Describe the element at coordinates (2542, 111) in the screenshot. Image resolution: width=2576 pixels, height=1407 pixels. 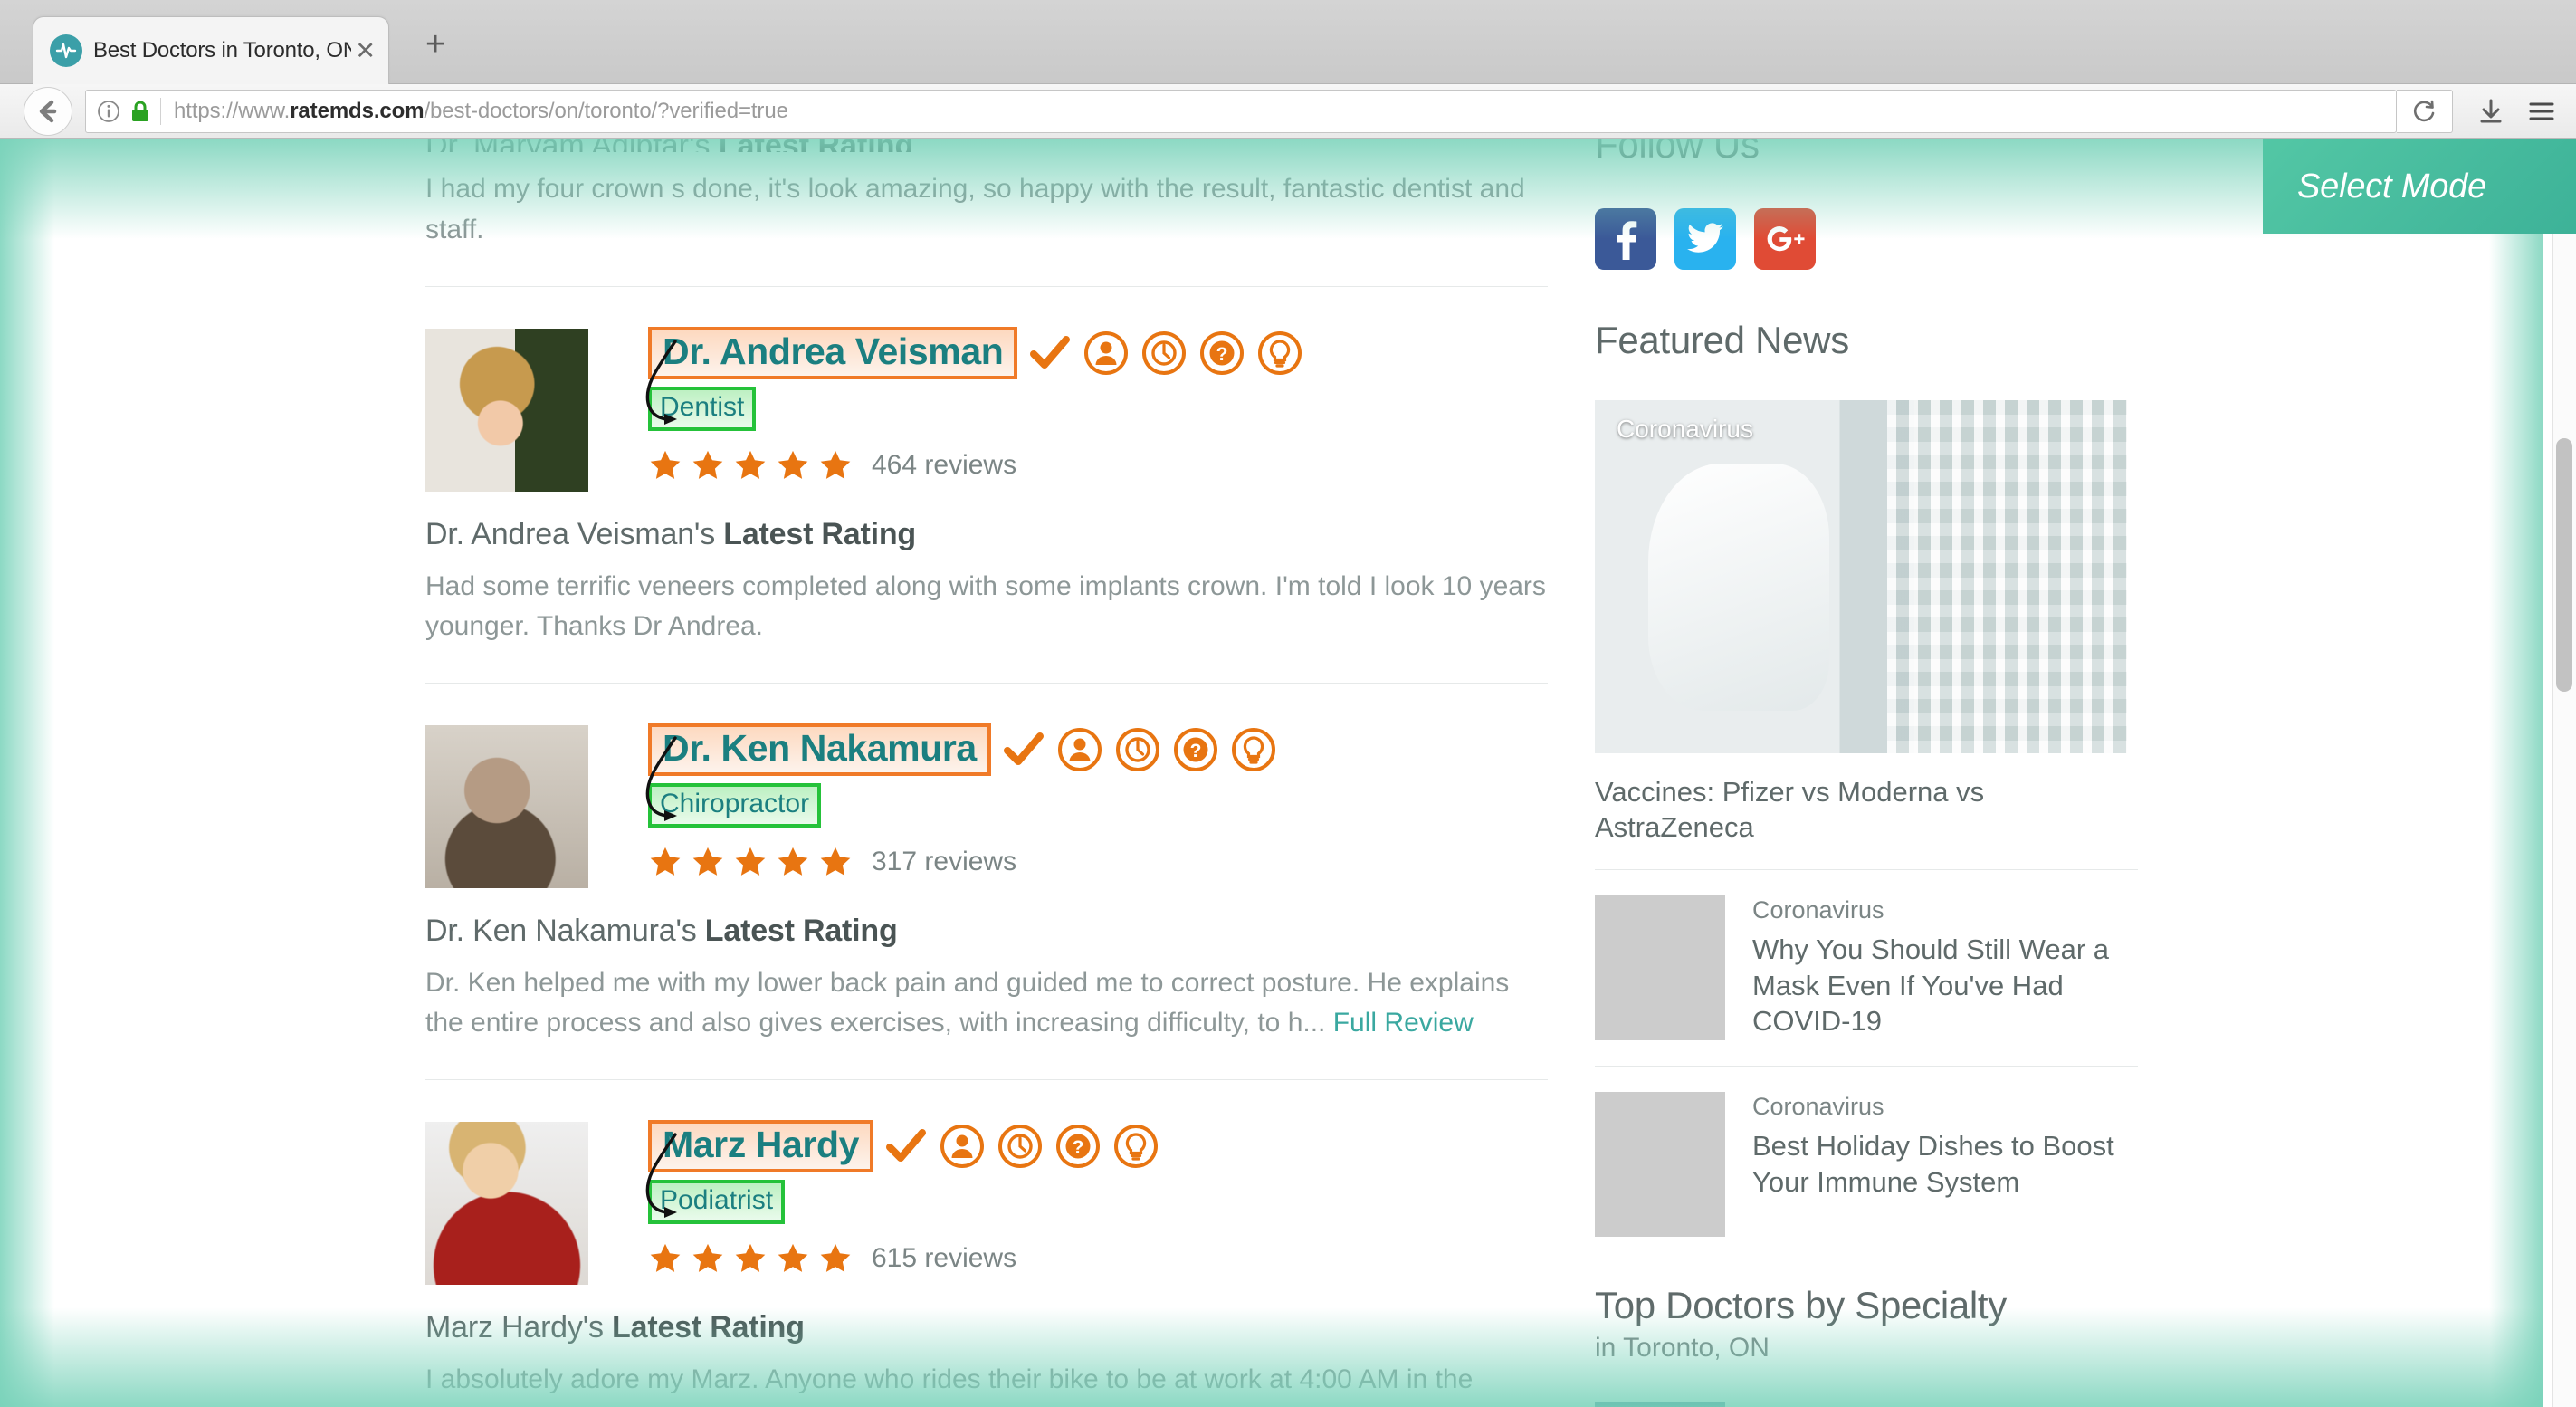
I see `menu-button` at that location.